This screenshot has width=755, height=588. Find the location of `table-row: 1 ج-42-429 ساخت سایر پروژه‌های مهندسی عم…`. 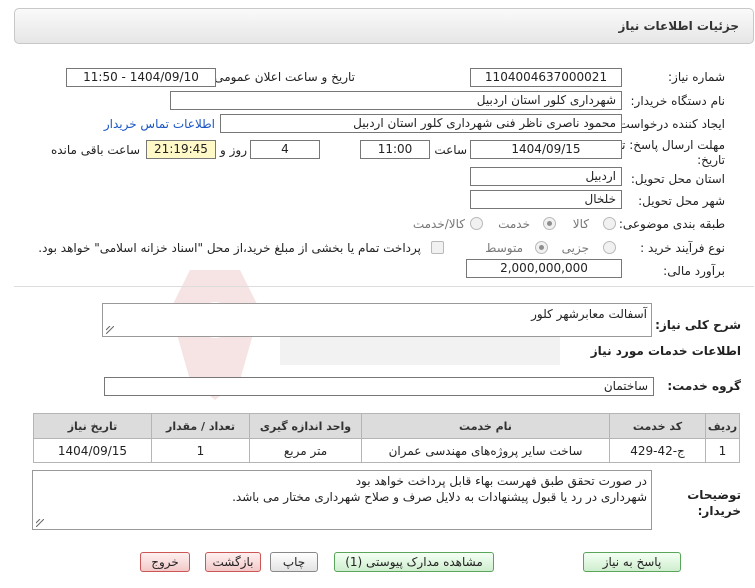

table-row: 1 ج-42-429 ساخت سایر پروژه‌های مهندسی عم… is located at coordinates (386, 450).